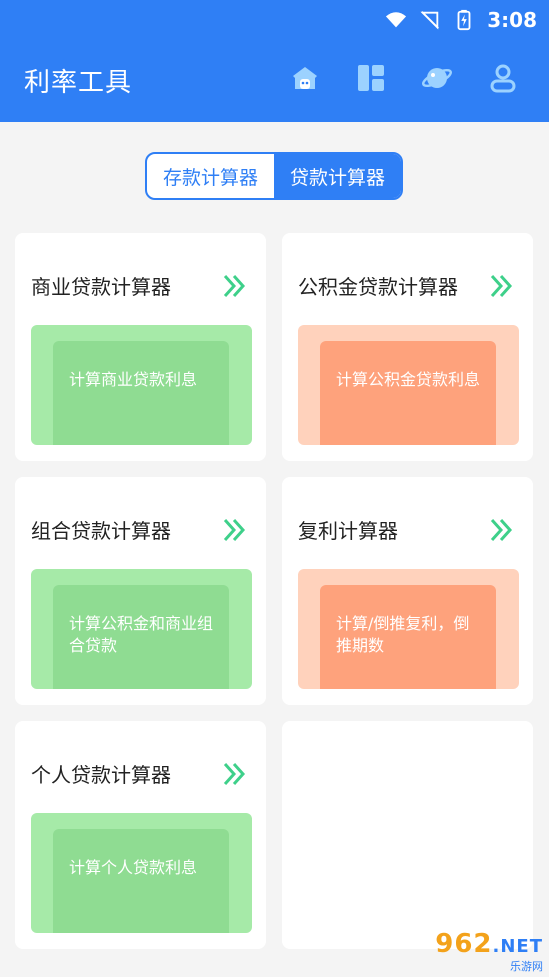 The height and width of the screenshot is (977, 549). What do you see at coordinates (141, 637) in the screenshot?
I see `card-description: 计算公积金和商业组合贷款` at bounding box center [141, 637].